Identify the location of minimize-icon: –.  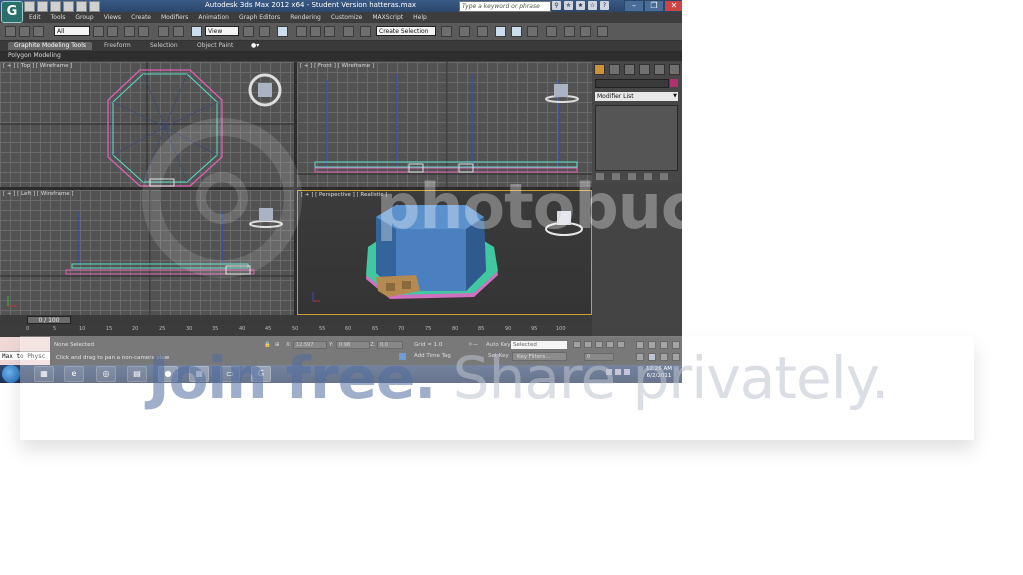
(634, 6).